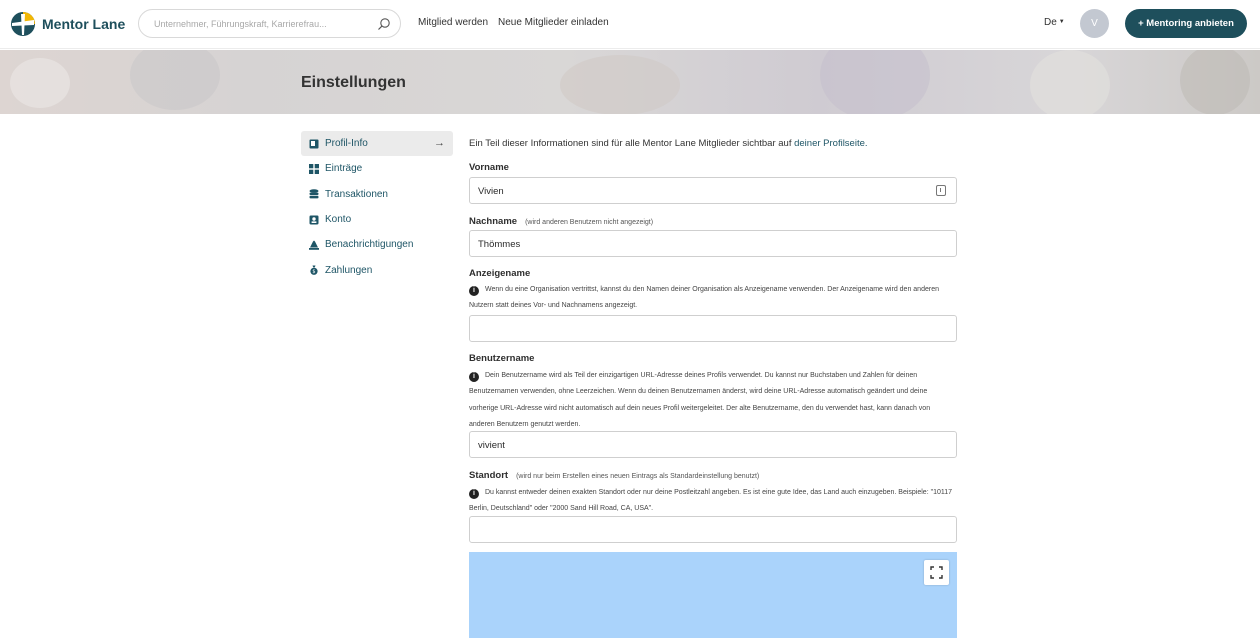 This screenshot has width=1260, height=638. Describe the element at coordinates (344, 169) in the screenshot. I see `sidebar-item-label: Einträge` at that location.